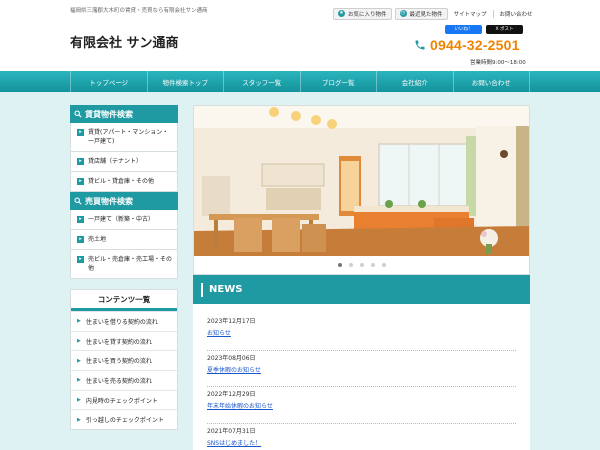 The image size is (600, 450). What do you see at coordinates (109, 114) in the screenshot?
I see `rental-search-title: 賃貸物件検索` at bounding box center [109, 114].